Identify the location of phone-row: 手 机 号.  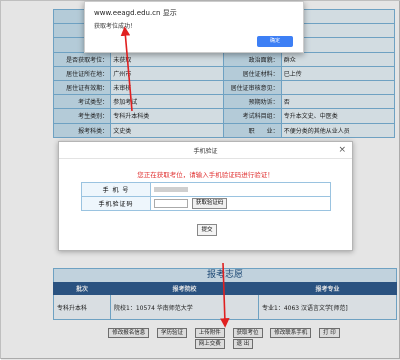
(206, 189).